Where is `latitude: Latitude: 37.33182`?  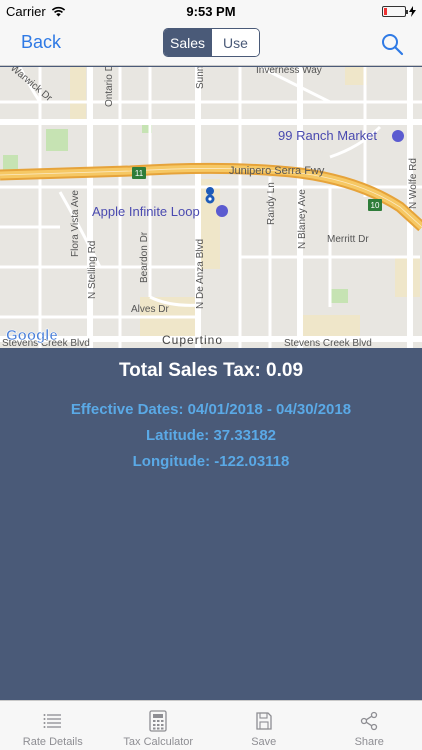
latitude: Latitude: 37.33182 is located at coordinates (211, 435).